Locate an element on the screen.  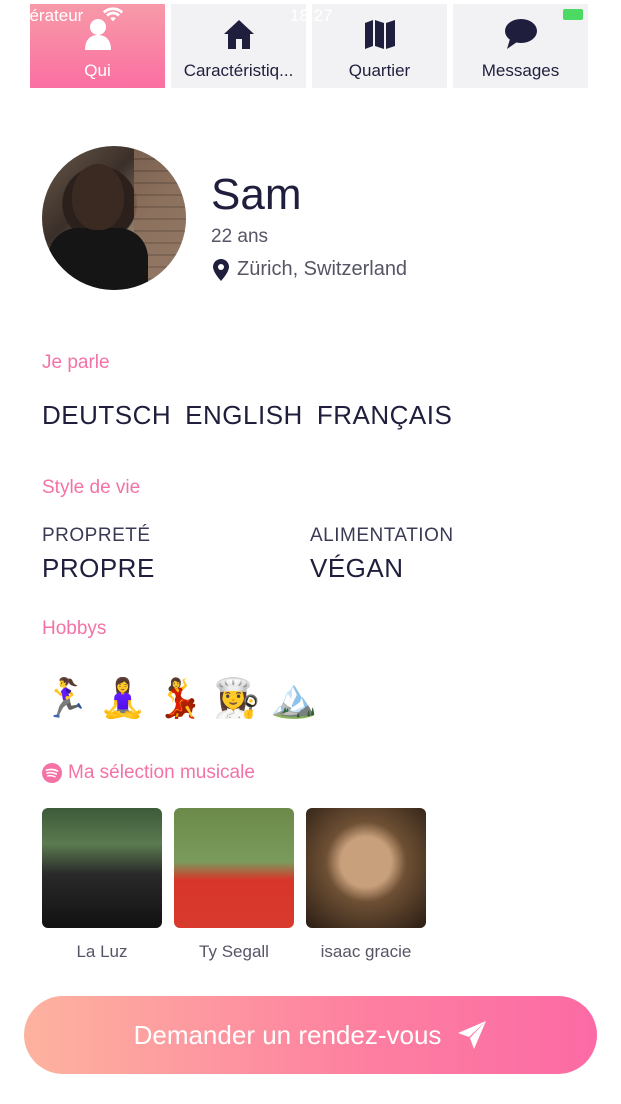
album-name: Ty Segall is located at coordinates (234, 951).